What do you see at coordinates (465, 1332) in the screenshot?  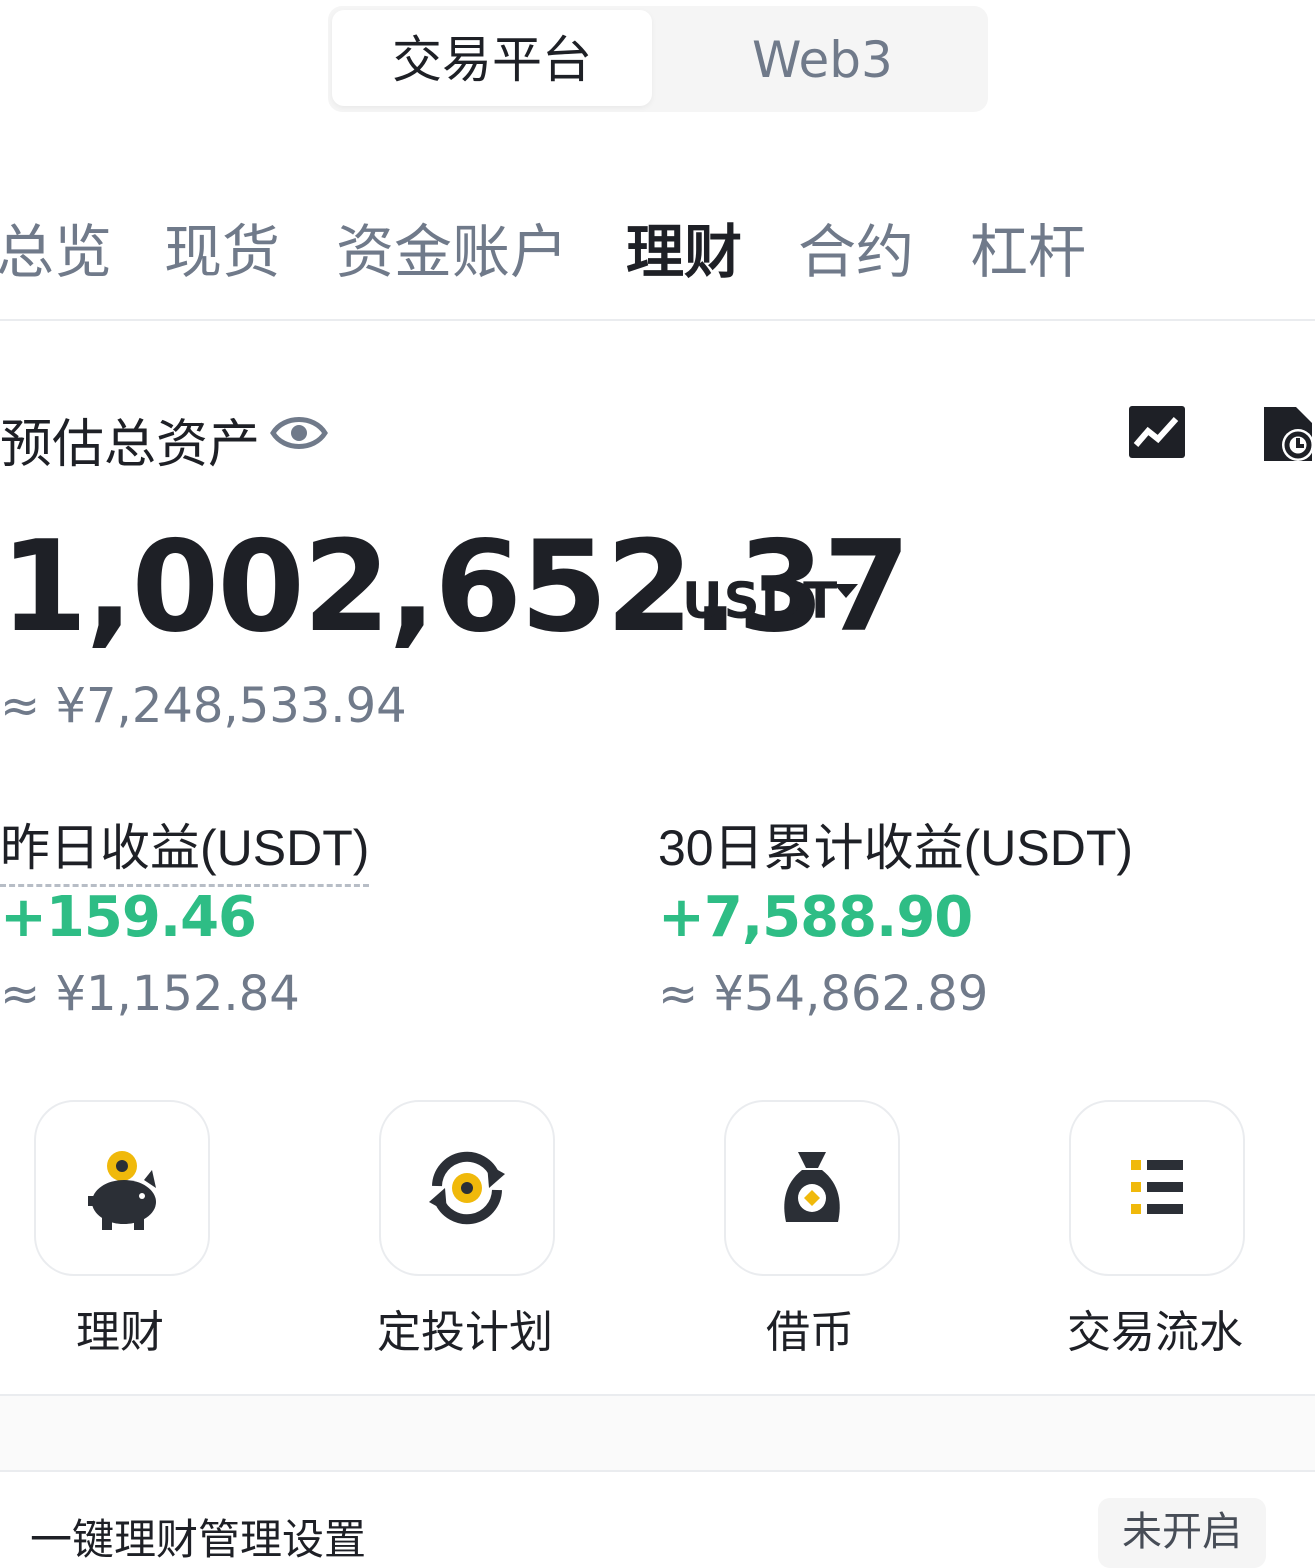 I see `recurring-plan-shortcut-label: 定投计划` at bounding box center [465, 1332].